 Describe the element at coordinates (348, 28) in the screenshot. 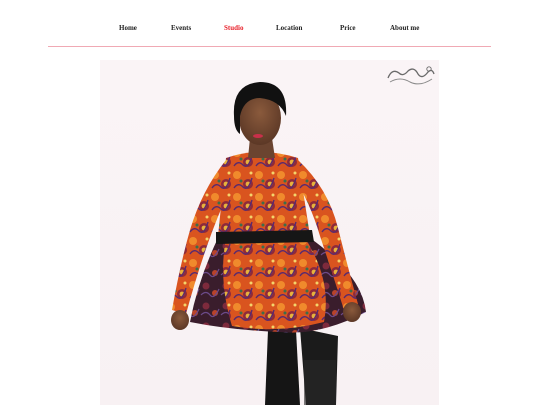

I see `nav-link-price: Price` at that location.